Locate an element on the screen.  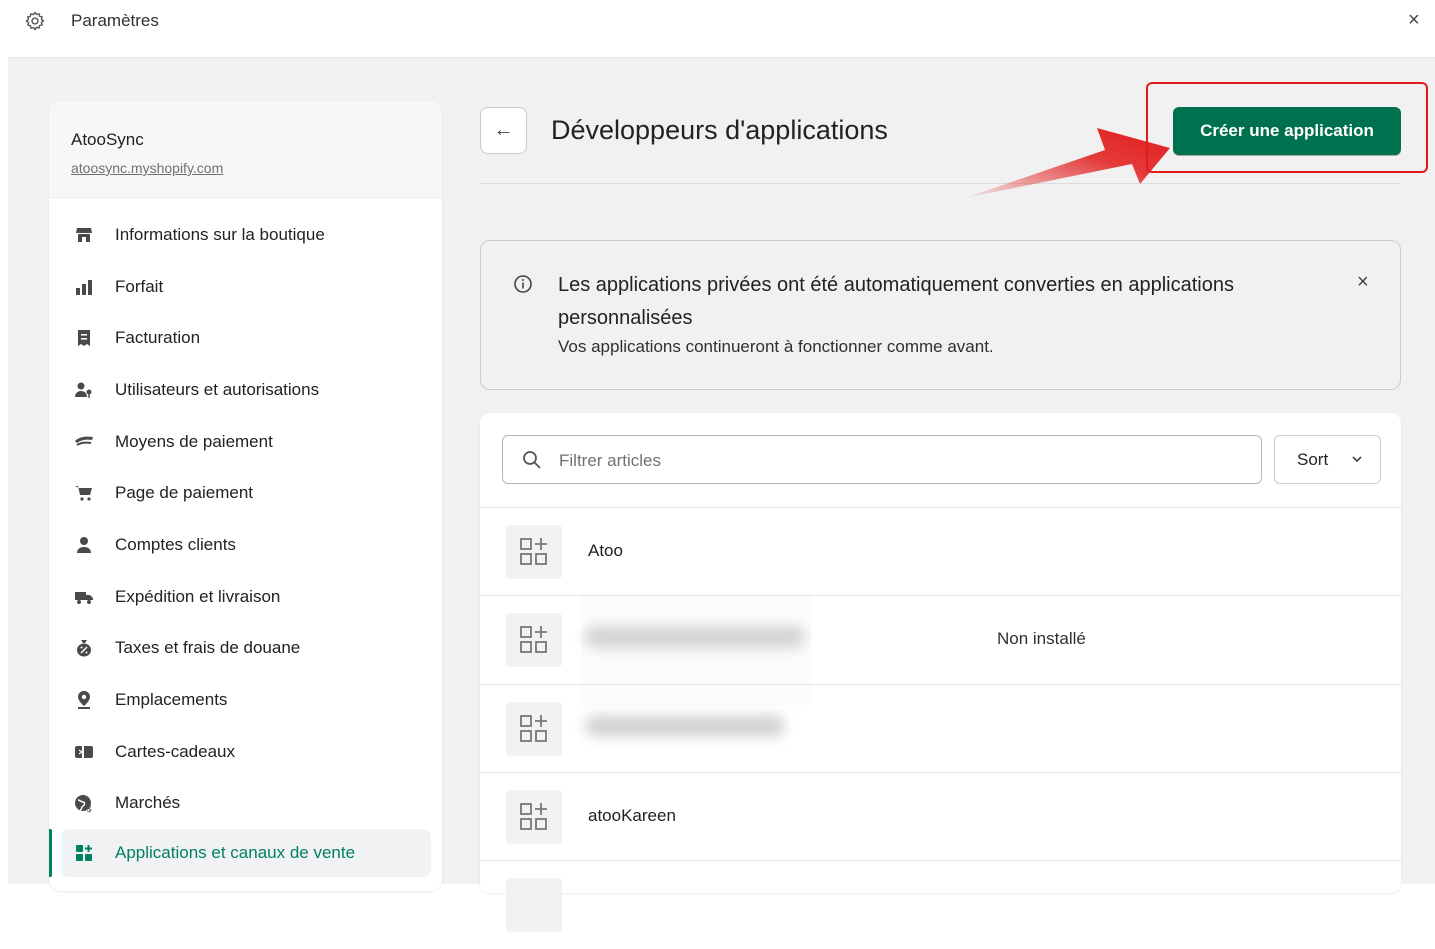
person-icon is located at coordinates (84, 545).